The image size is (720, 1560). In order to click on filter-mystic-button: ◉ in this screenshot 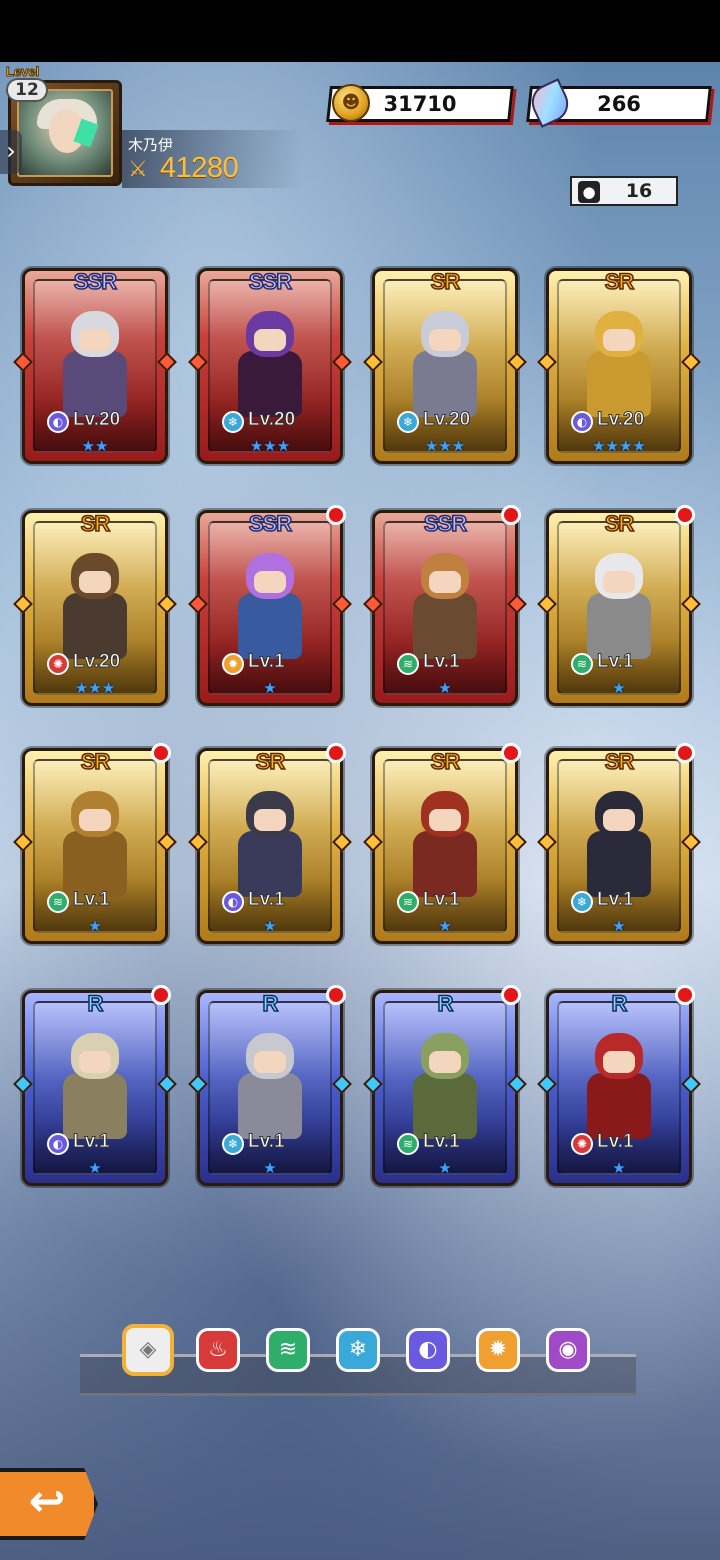, I will do `click(568, 1350)`.